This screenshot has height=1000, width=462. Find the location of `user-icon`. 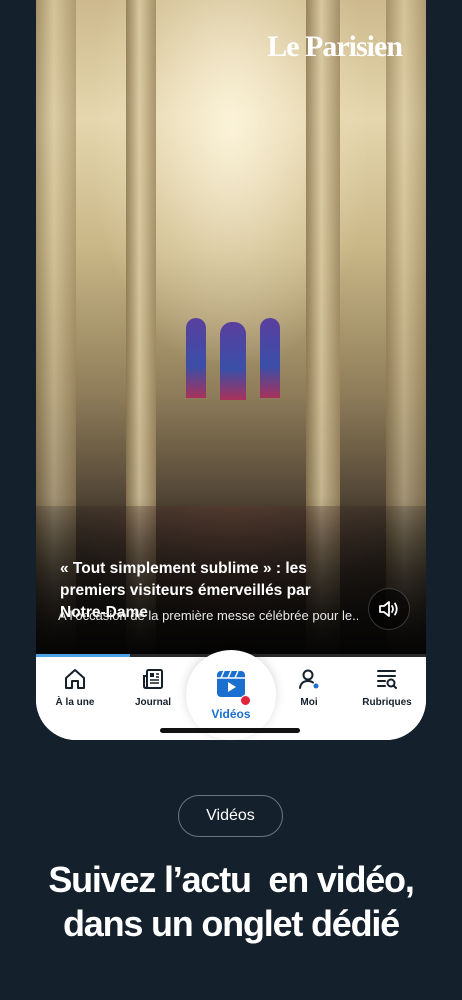

user-icon is located at coordinates (309, 679).